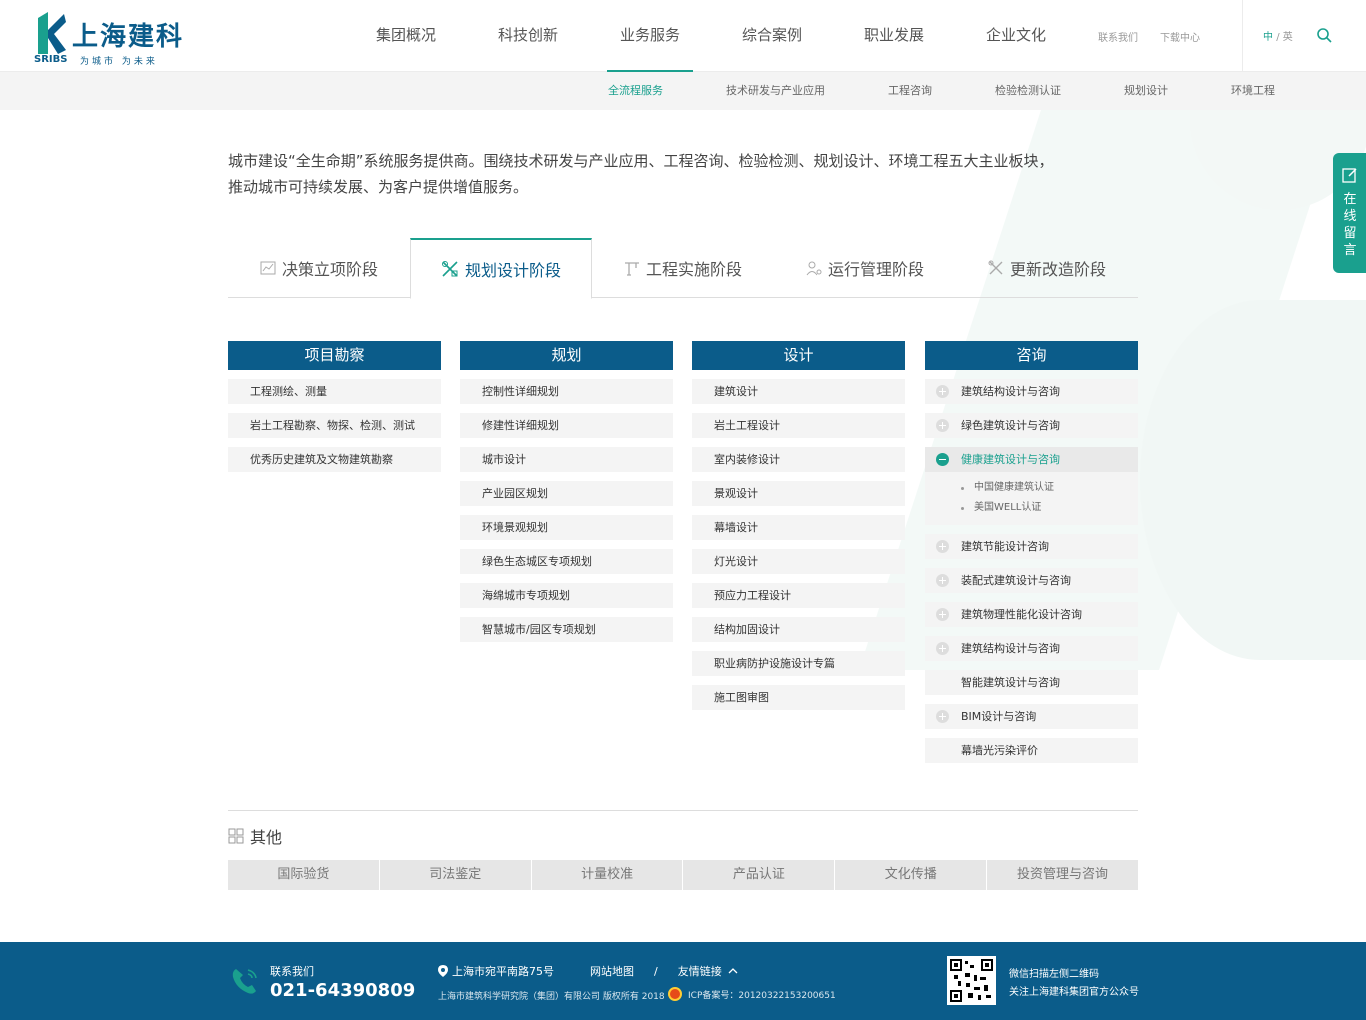  What do you see at coordinates (608, 875) in the screenshot?
I see `other-item: 计量校准` at bounding box center [608, 875].